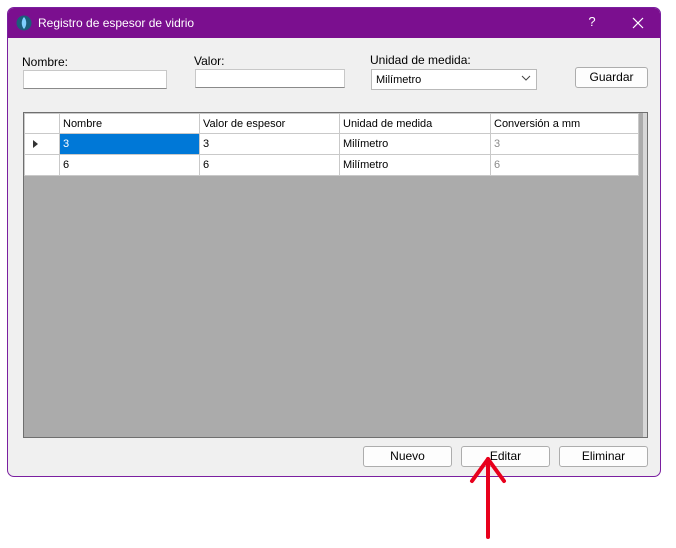 This screenshot has width=676, height=548. Describe the element at coordinates (592, 23) in the screenshot. I see `help-button: ?` at that location.